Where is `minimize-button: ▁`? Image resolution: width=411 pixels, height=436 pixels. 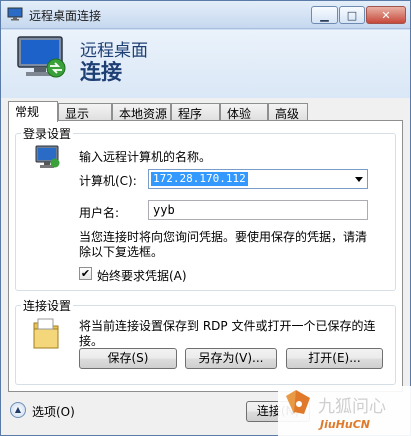 minimize-button: ▁ is located at coordinates (324, 15).